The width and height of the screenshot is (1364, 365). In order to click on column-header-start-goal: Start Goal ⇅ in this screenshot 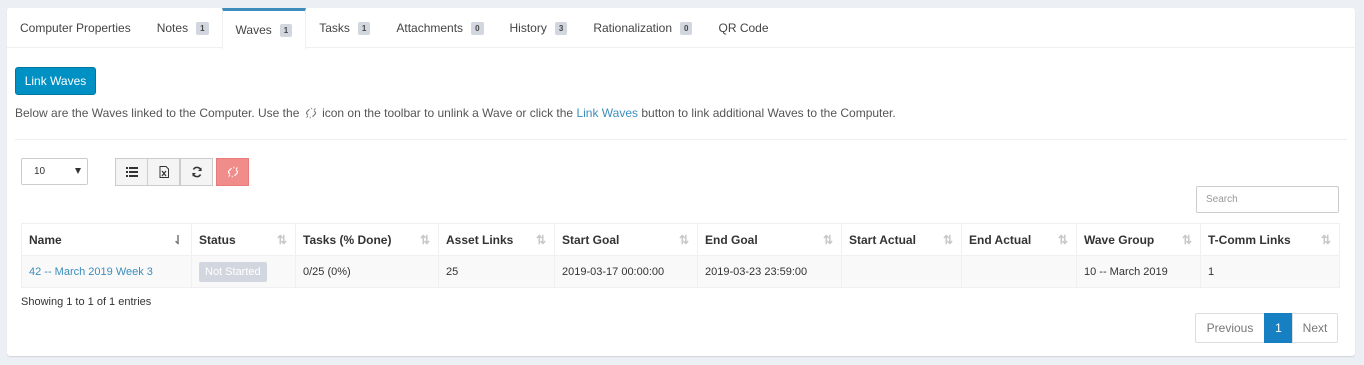, I will do `click(626, 239)`.